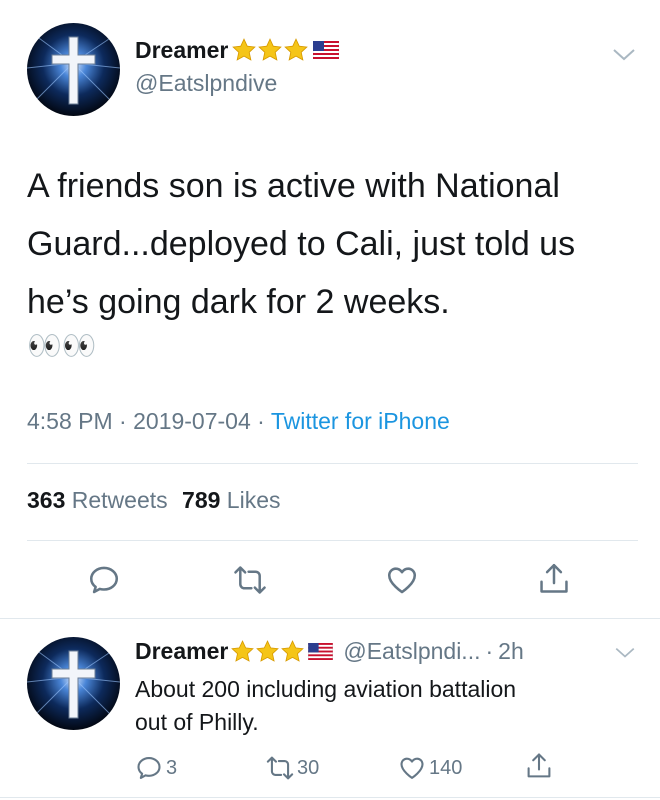 The height and width of the screenshot is (800, 660). I want to click on tweet-stats: 363 Retweets 789 Likes, so click(154, 500).